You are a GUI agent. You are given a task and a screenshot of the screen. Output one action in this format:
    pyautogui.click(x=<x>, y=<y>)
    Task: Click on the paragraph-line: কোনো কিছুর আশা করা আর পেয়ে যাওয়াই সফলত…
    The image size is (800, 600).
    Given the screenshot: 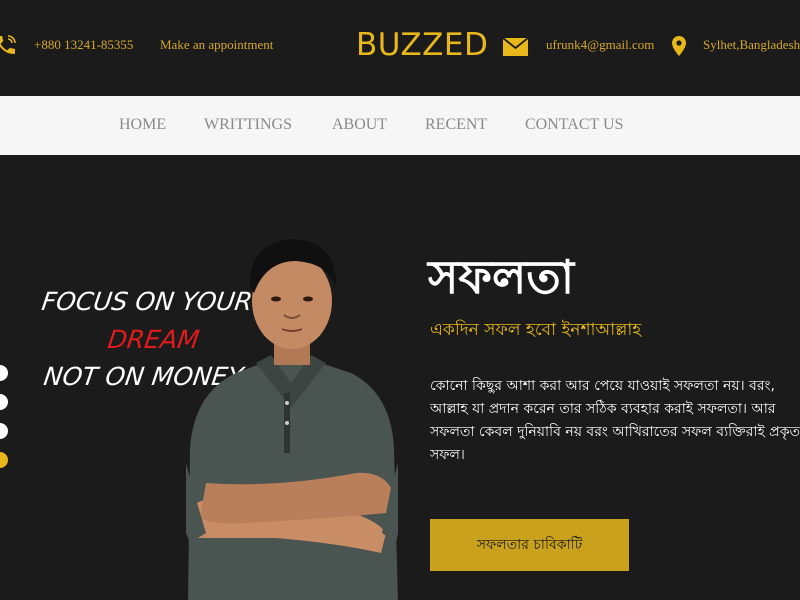 What is the action you would take?
    pyautogui.click(x=603, y=386)
    